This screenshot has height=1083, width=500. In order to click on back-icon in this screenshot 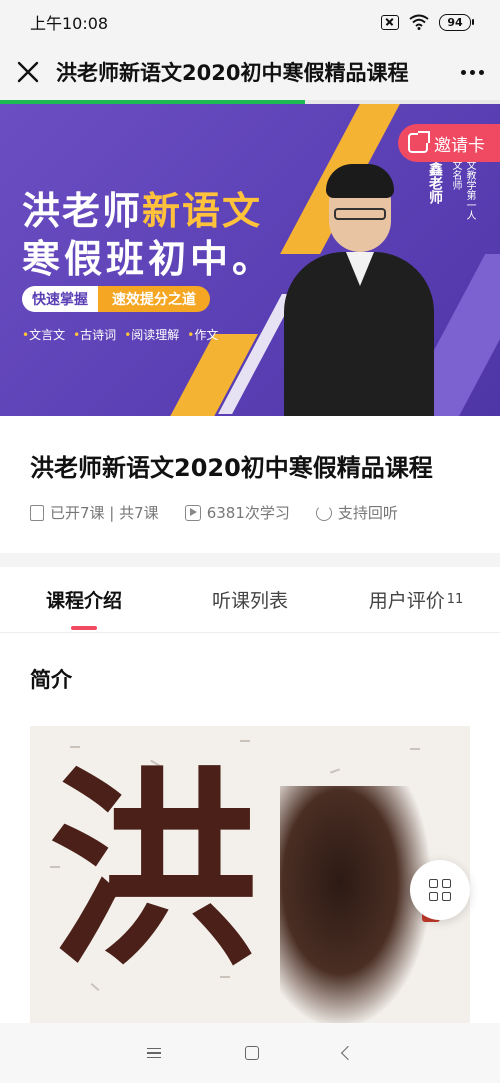, I will do `click(348, 1053)`.